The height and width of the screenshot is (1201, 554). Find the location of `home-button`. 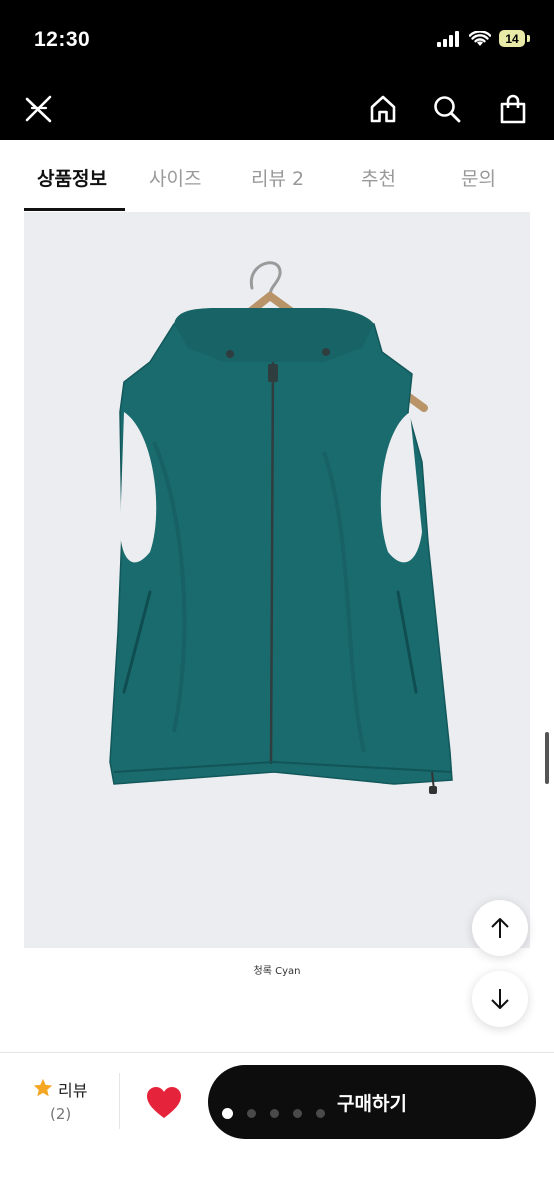

home-button is located at coordinates (383, 109).